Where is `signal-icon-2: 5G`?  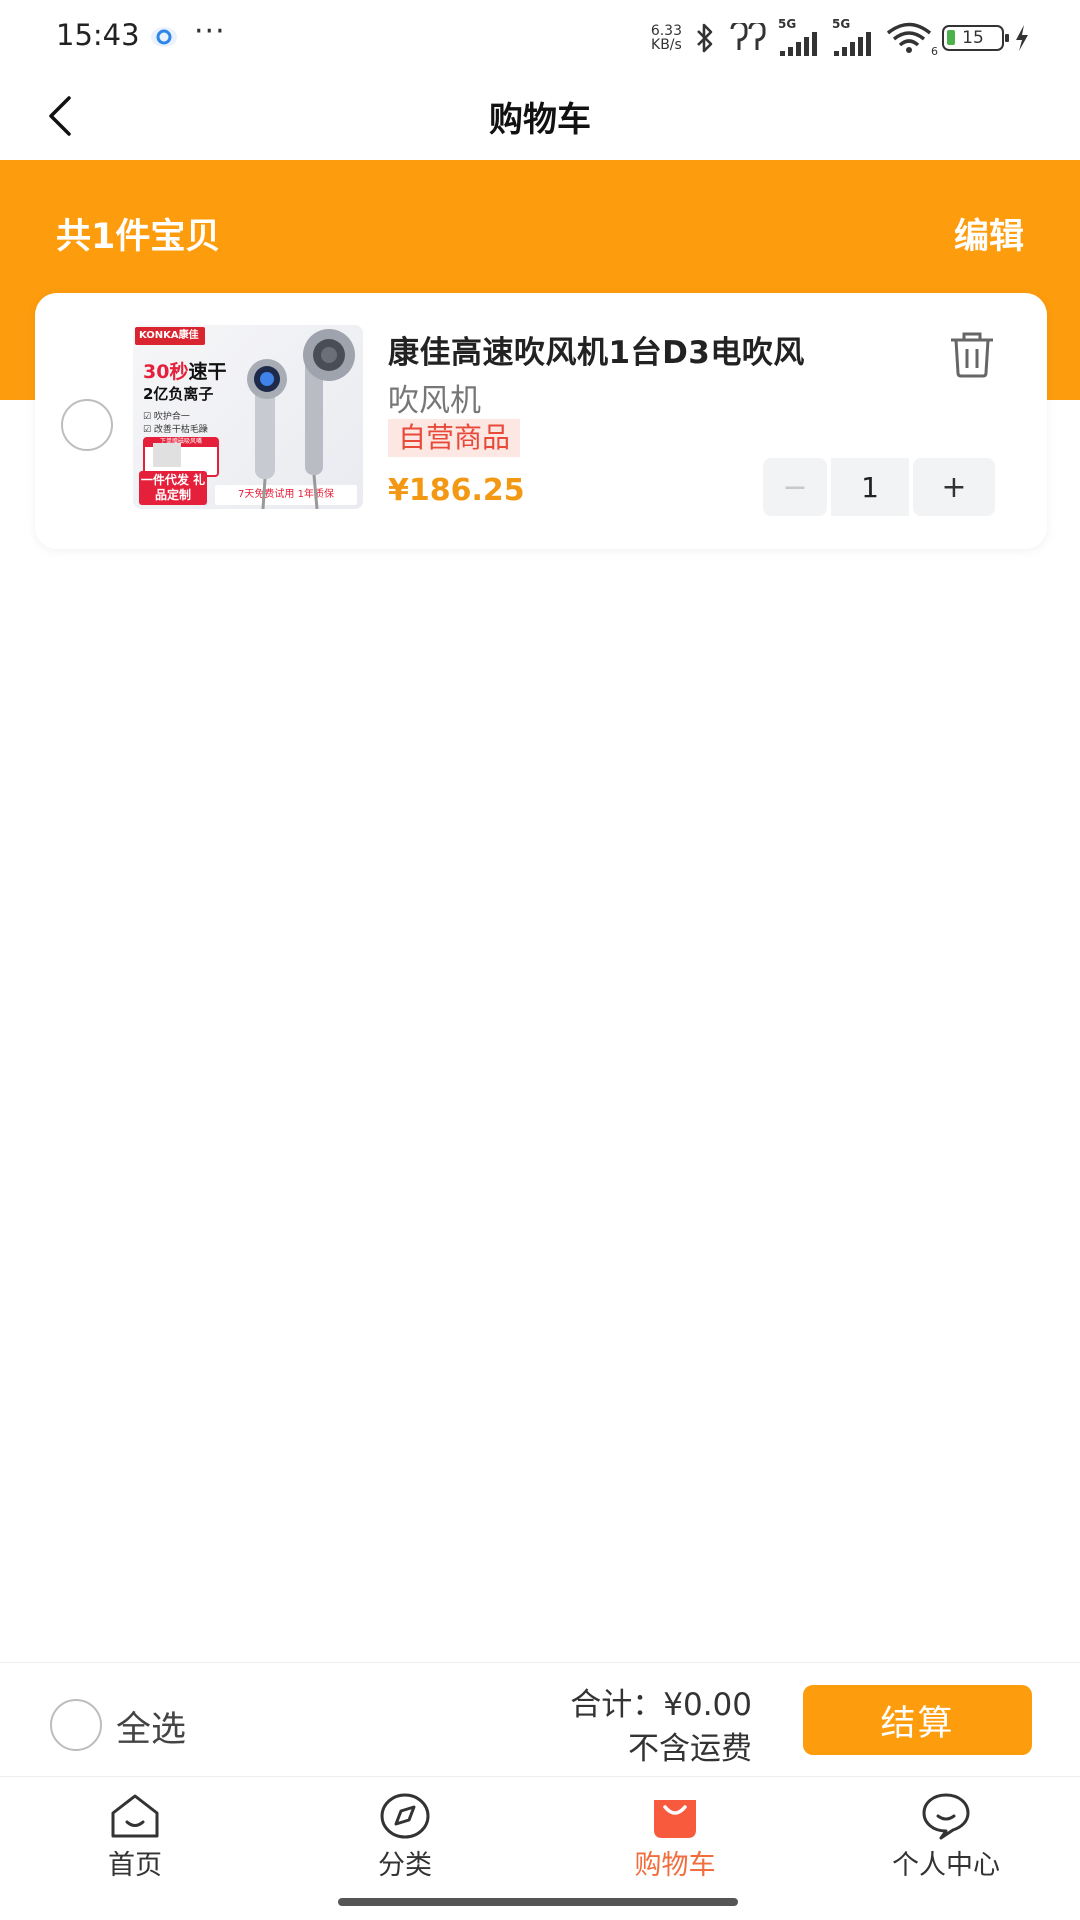 signal-icon-2: 5G is located at coordinates (854, 37).